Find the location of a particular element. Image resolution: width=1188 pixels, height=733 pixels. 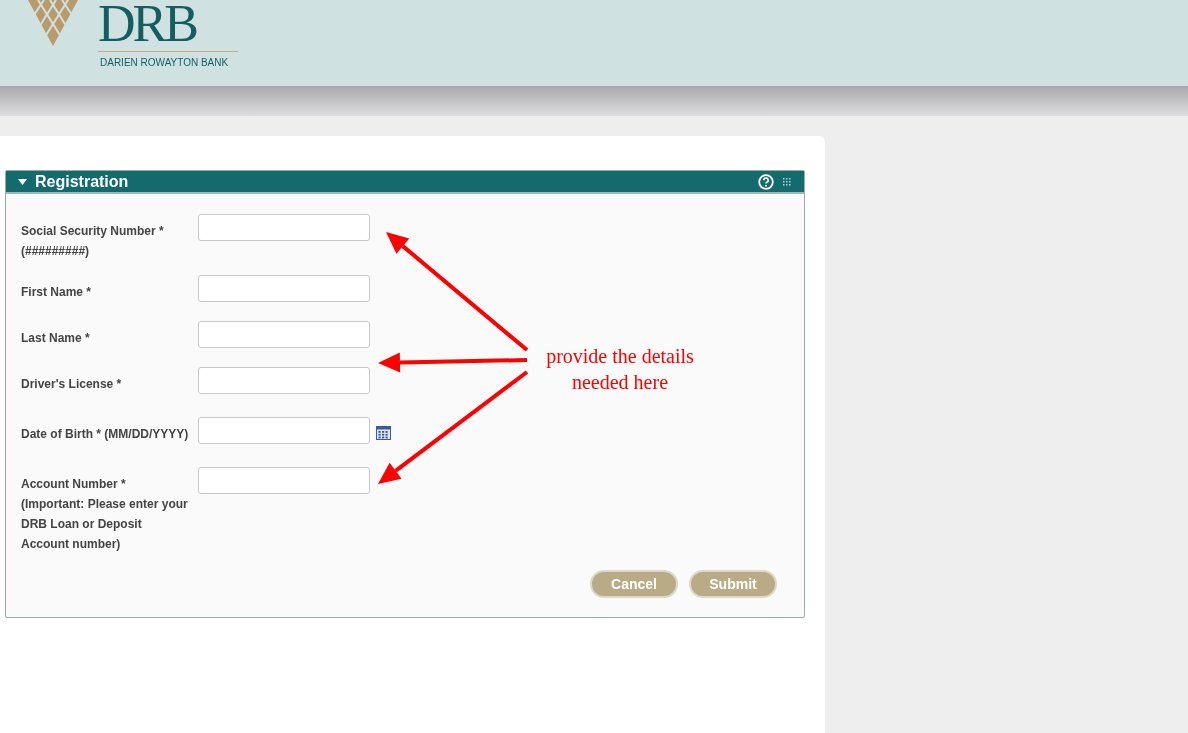

bank-name: DARIEN ROWAYTON BANK is located at coordinates (165, 62).